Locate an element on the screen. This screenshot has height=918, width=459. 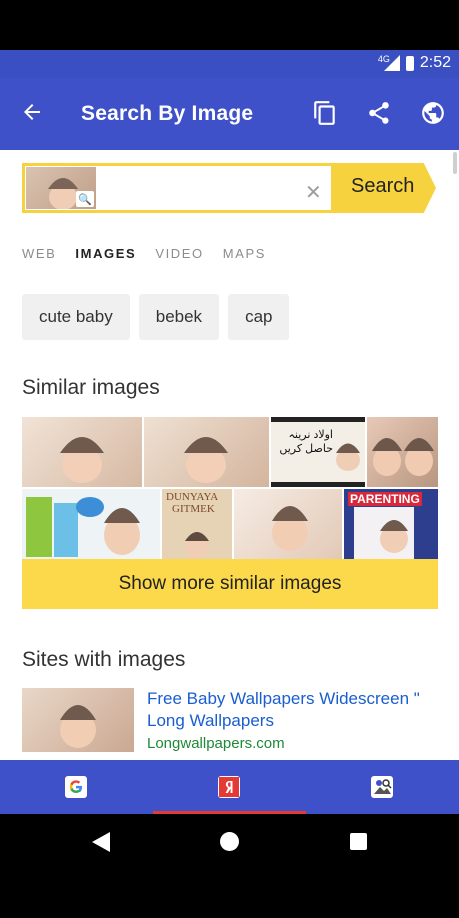
similar-image: اولاد نرینہ حاصل کریں is located at coordinates (318, 452).